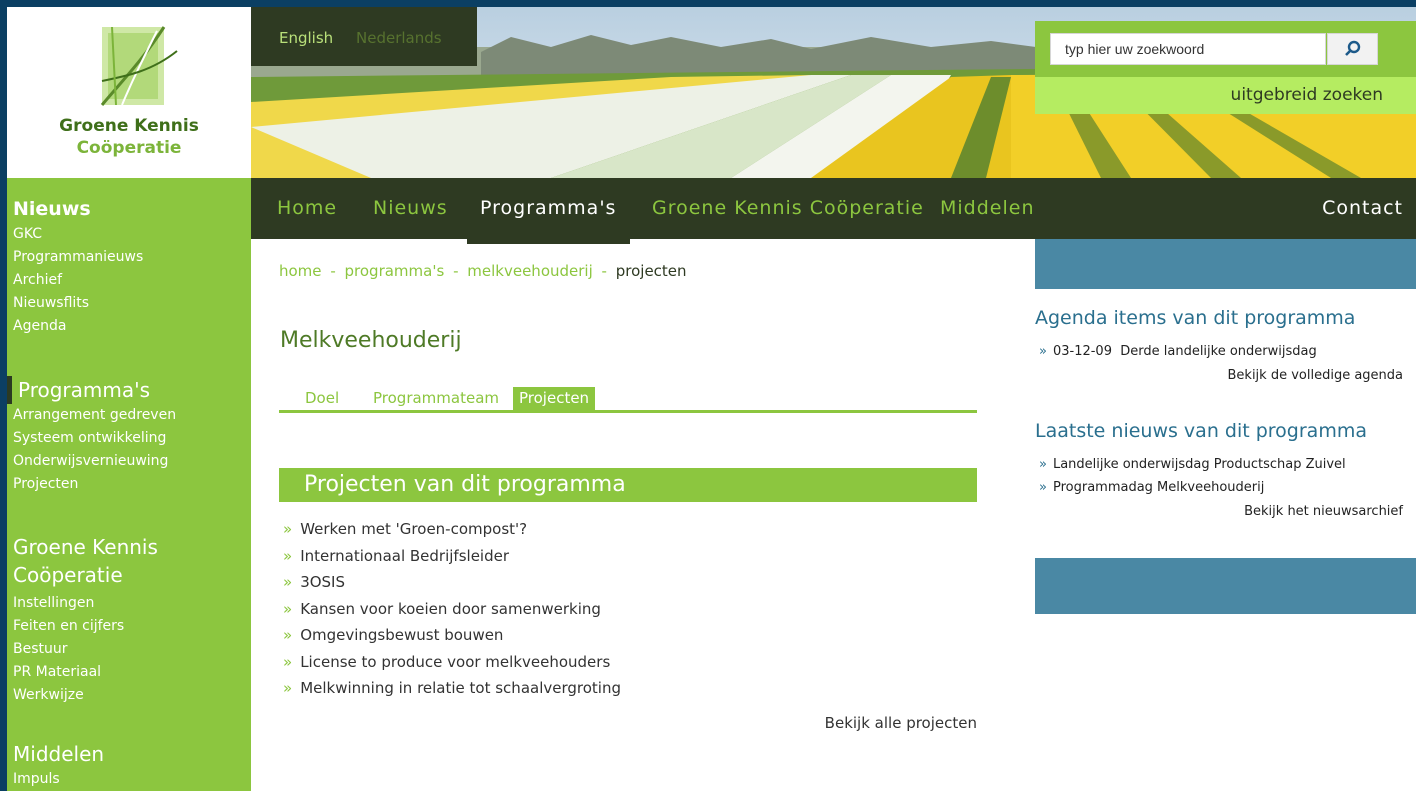 The width and height of the screenshot is (1416, 791). I want to click on news-archive-link: Bekijk het nieuwsarchief, so click(1323, 511).